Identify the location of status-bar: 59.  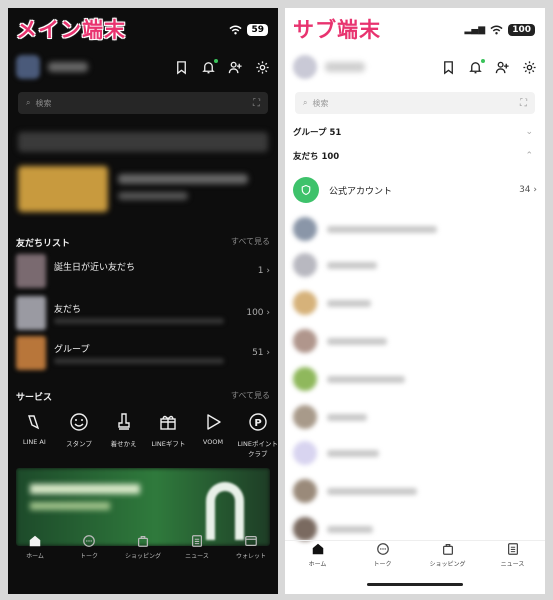
(248, 30).